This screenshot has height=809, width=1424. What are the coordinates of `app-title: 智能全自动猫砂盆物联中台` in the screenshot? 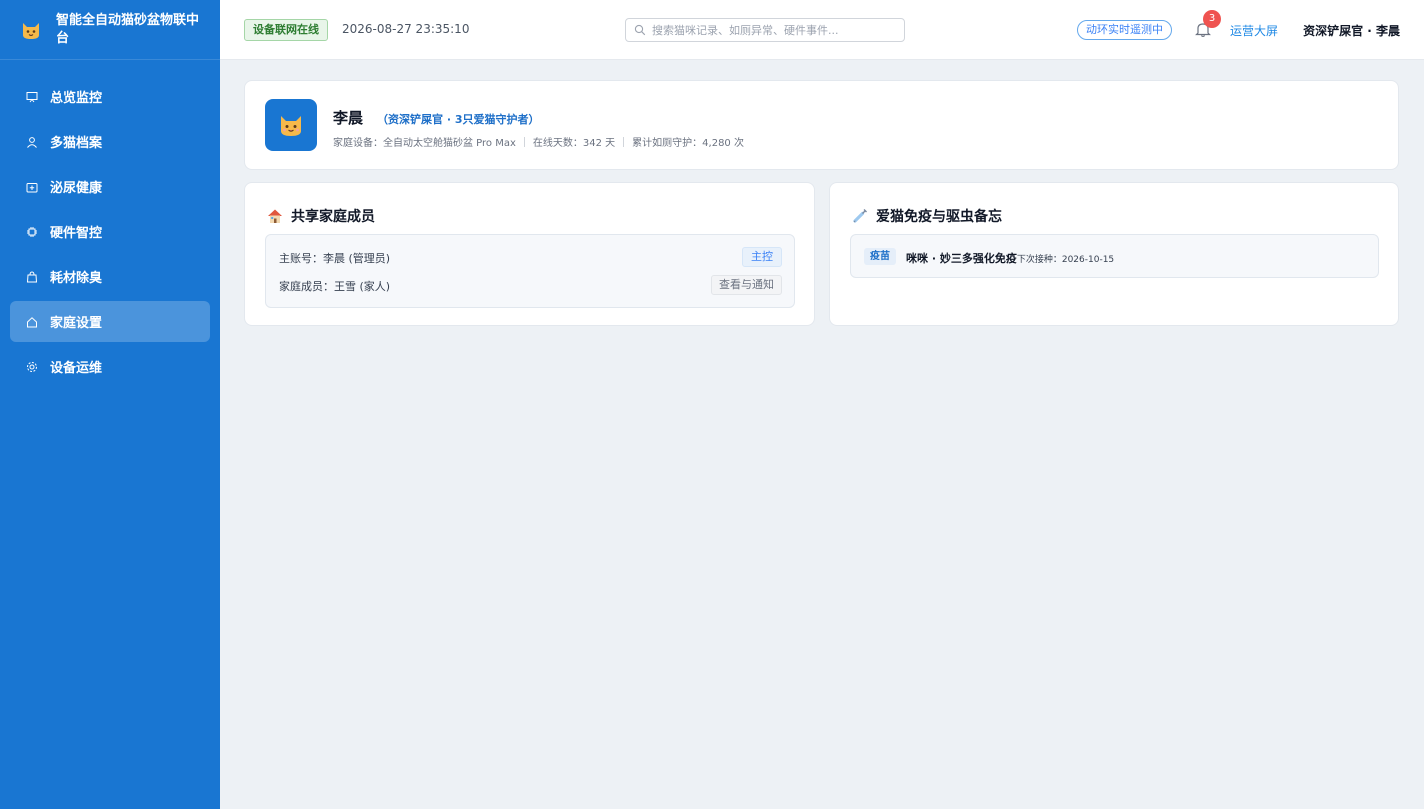 It's located at (128, 29).